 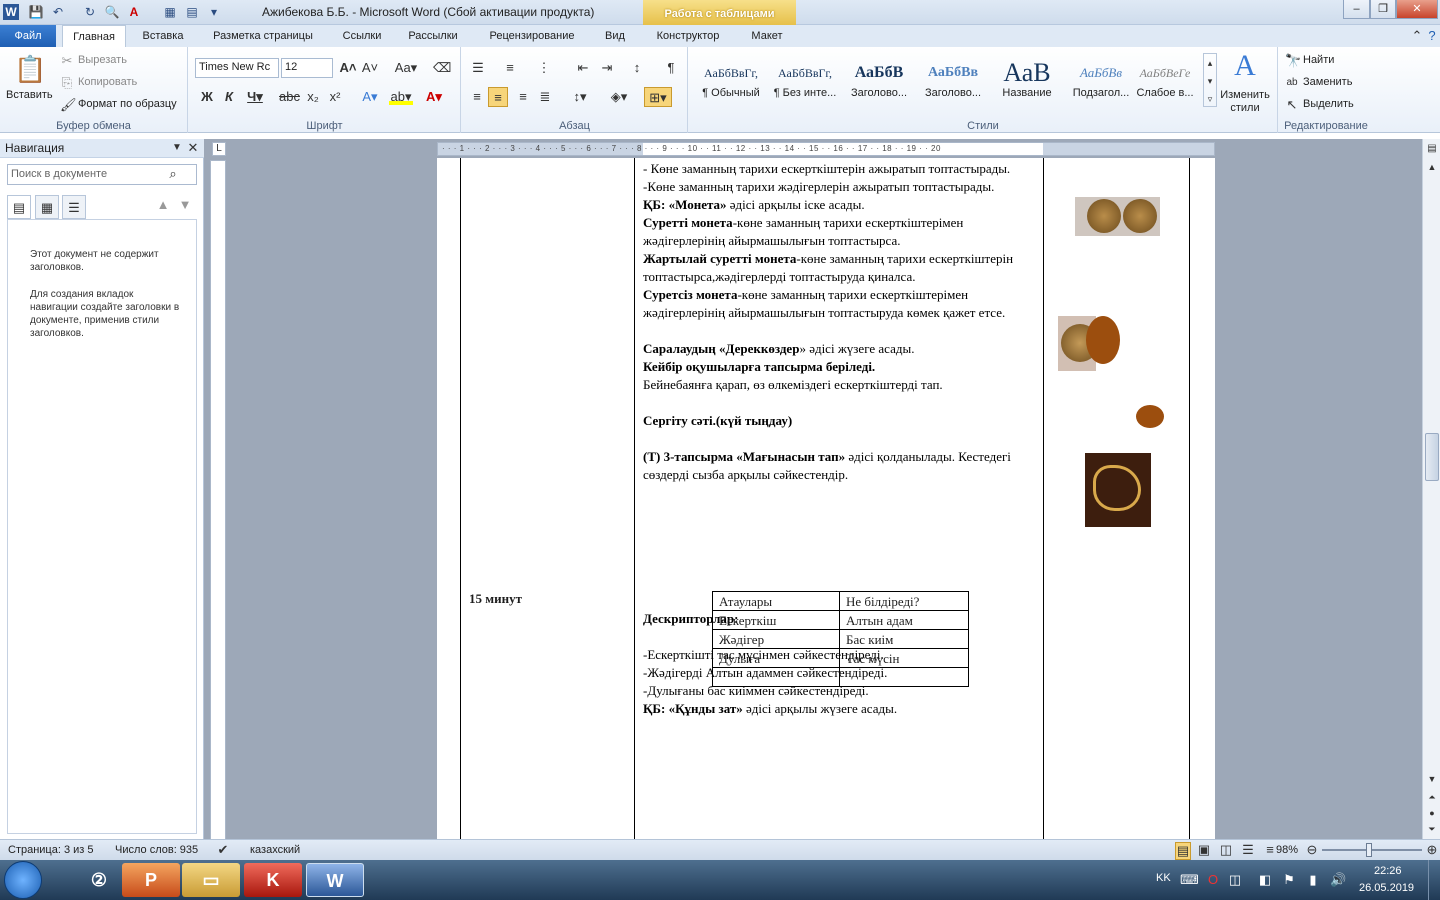 What do you see at coordinates (442, 68) in the screenshot?
I see `clear-formatting-icon: ⌫` at bounding box center [442, 68].